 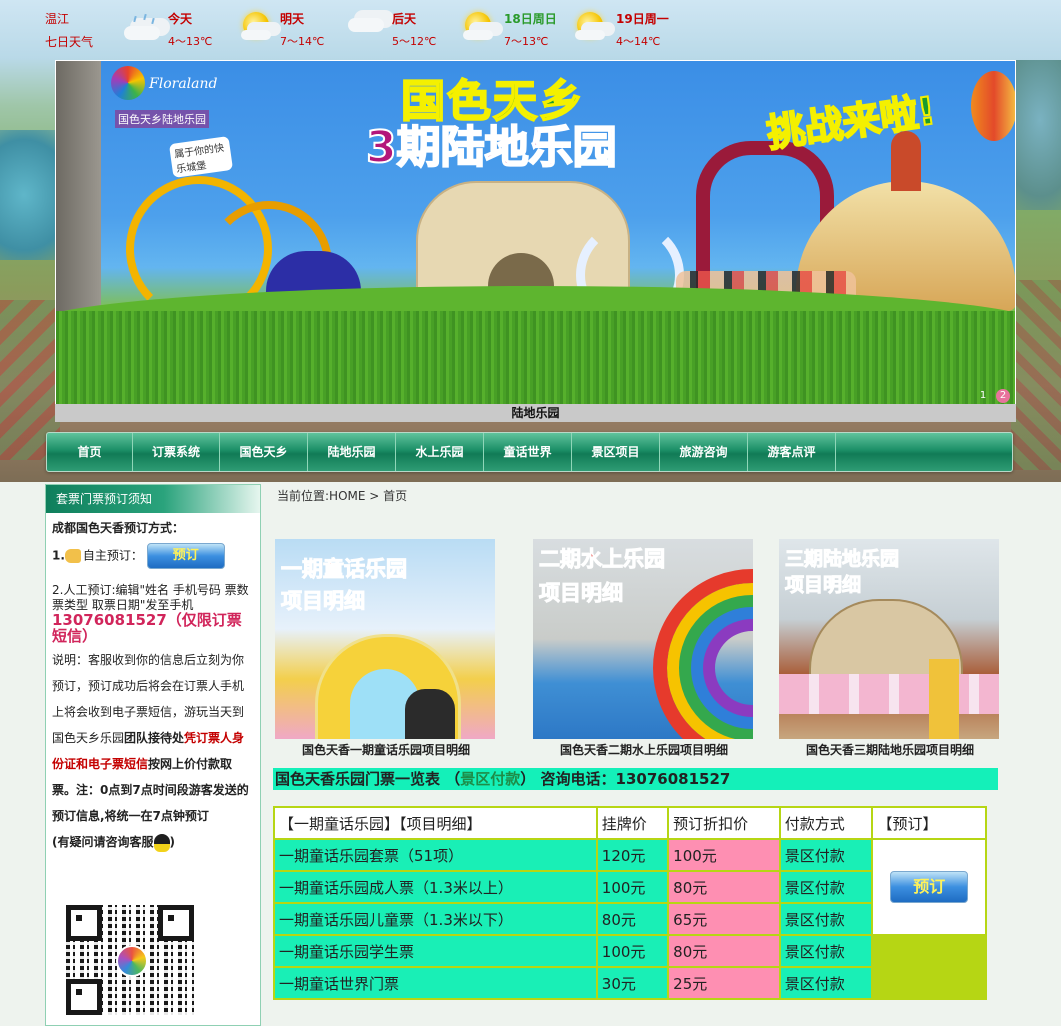 I want to click on pointing-hand-icon, so click(x=72, y=556).